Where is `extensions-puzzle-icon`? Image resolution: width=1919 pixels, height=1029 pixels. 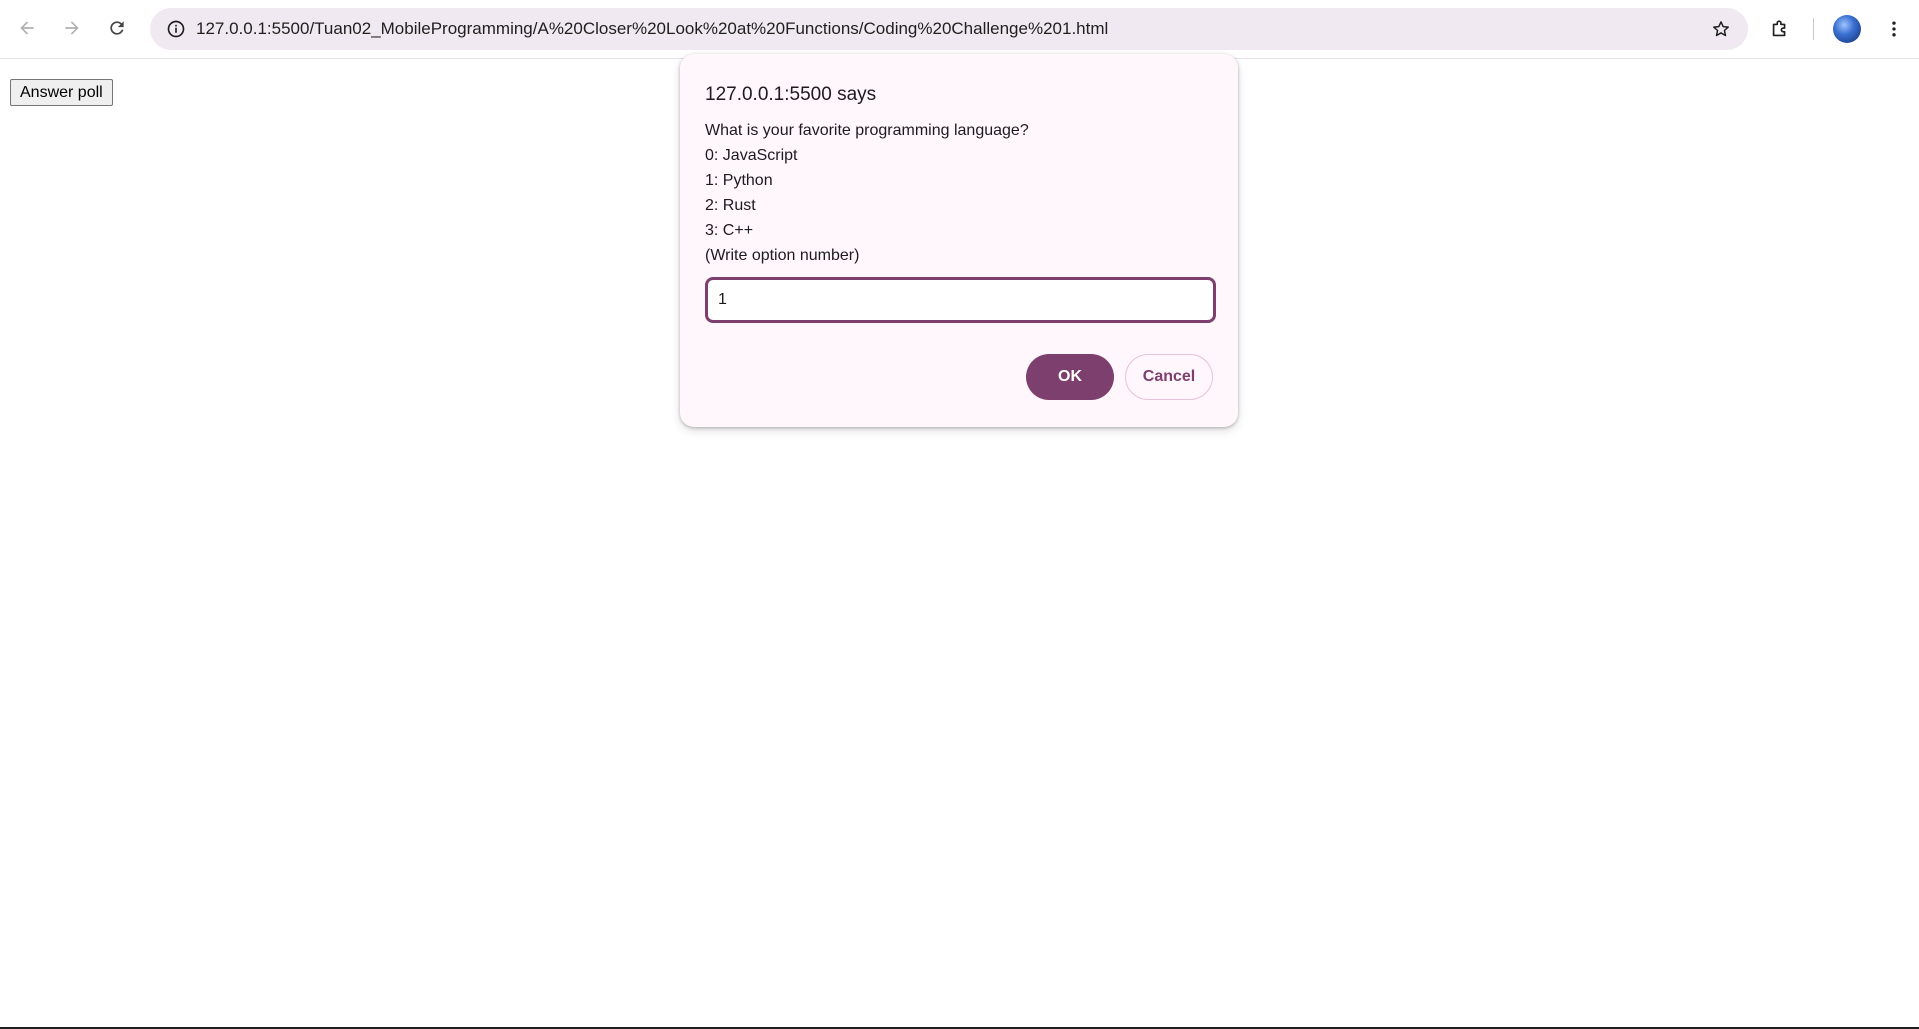 extensions-puzzle-icon is located at coordinates (1780, 29).